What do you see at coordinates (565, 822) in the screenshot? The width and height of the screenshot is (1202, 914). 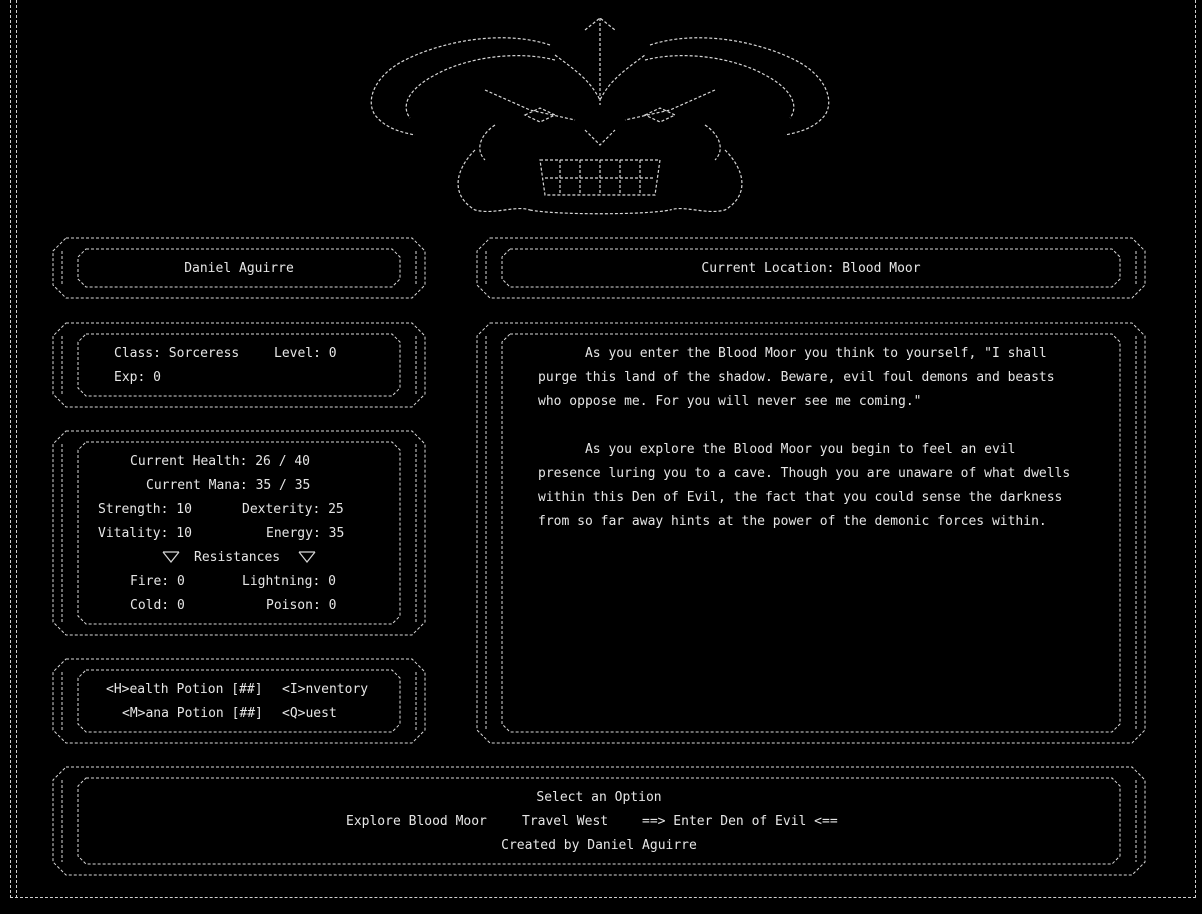 I see `travel-west-option: Travel West` at bounding box center [565, 822].